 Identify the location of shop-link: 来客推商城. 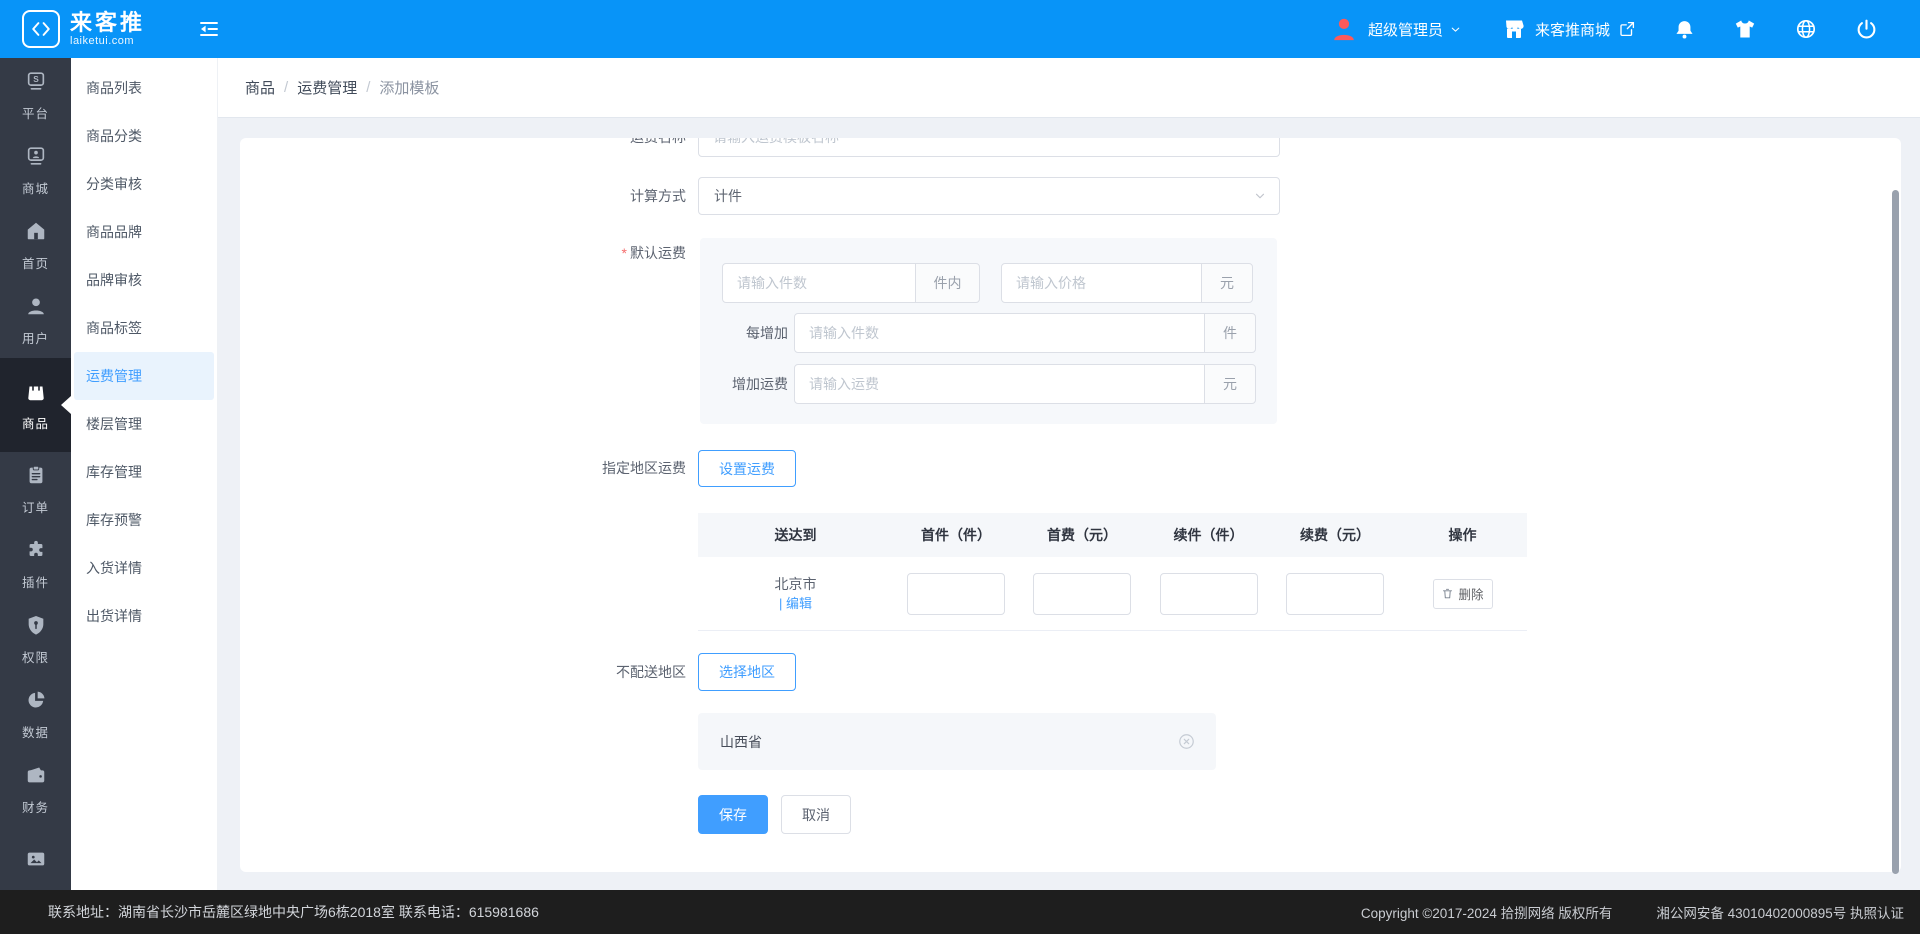
(1572, 29).